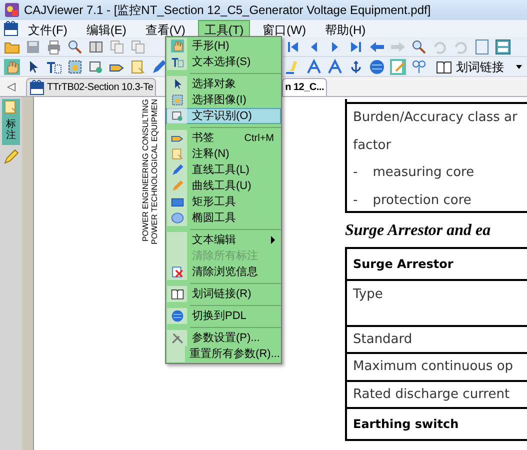  I want to click on app-logo-icon, so click(12, 10).